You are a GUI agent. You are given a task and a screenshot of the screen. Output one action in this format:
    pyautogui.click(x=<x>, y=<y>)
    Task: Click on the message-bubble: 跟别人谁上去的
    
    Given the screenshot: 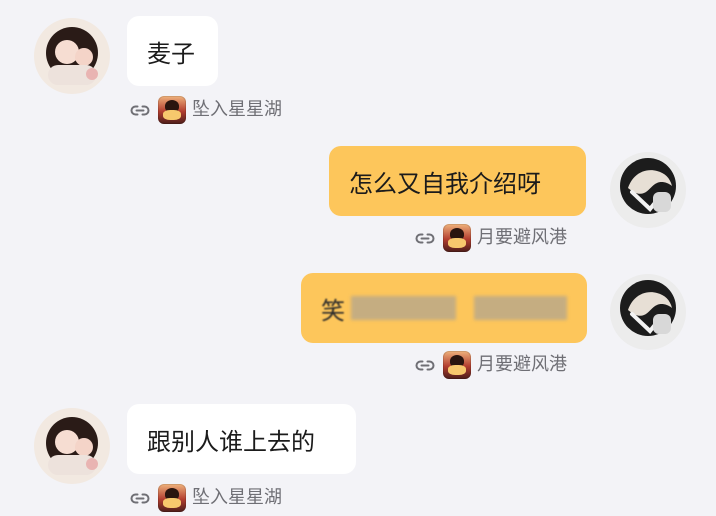 What is the action you would take?
    pyautogui.click(x=241, y=439)
    